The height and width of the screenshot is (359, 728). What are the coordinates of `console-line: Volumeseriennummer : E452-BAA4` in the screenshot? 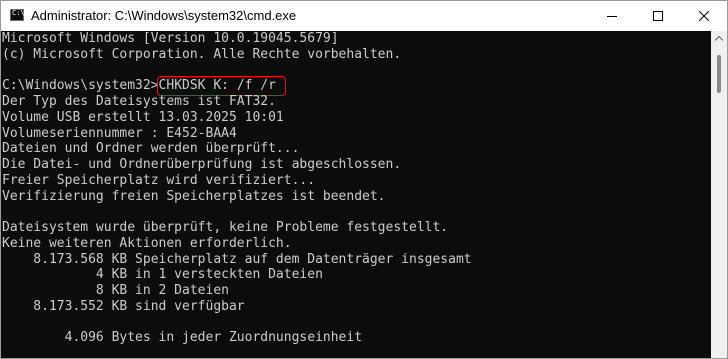 It's located at (119, 133).